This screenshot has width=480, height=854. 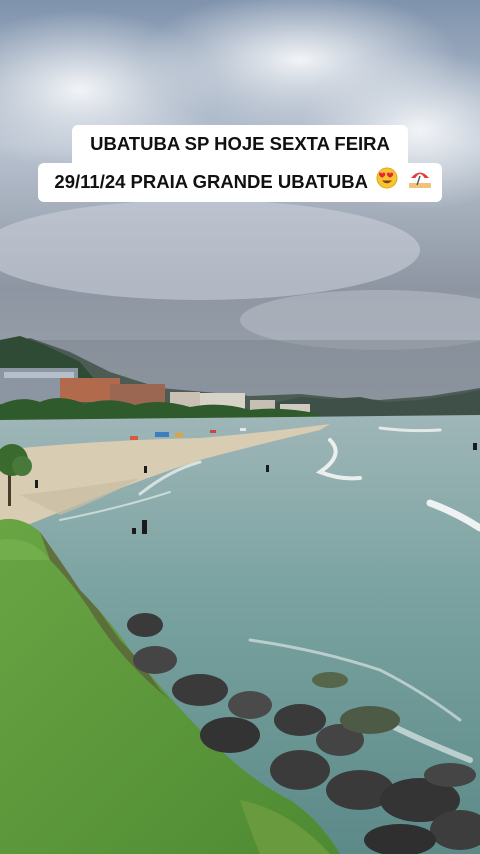 I want to click on heart-eyes-face-icon, so click(x=387, y=183).